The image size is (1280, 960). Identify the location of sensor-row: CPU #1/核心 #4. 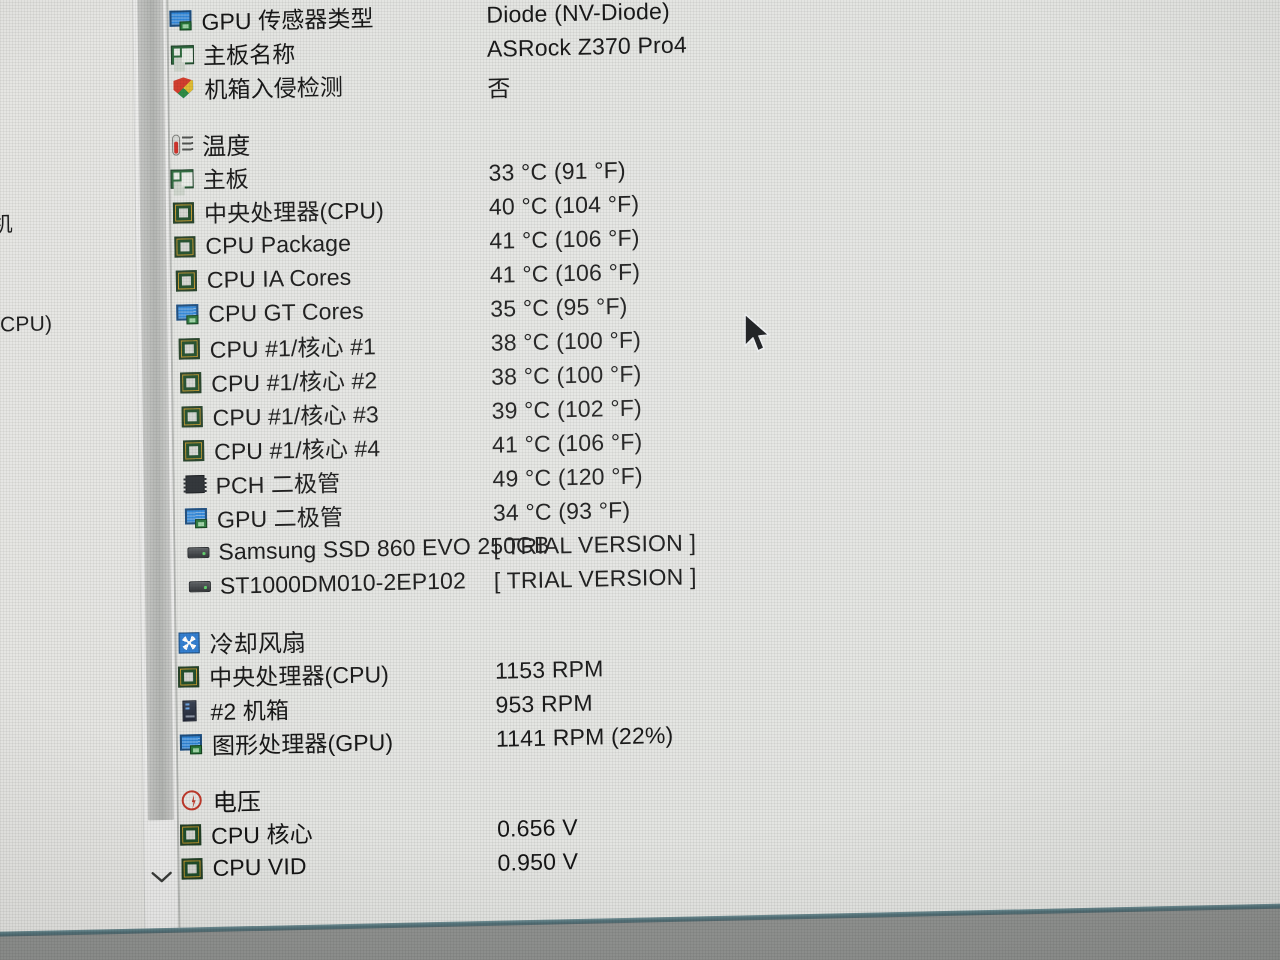
(281, 448).